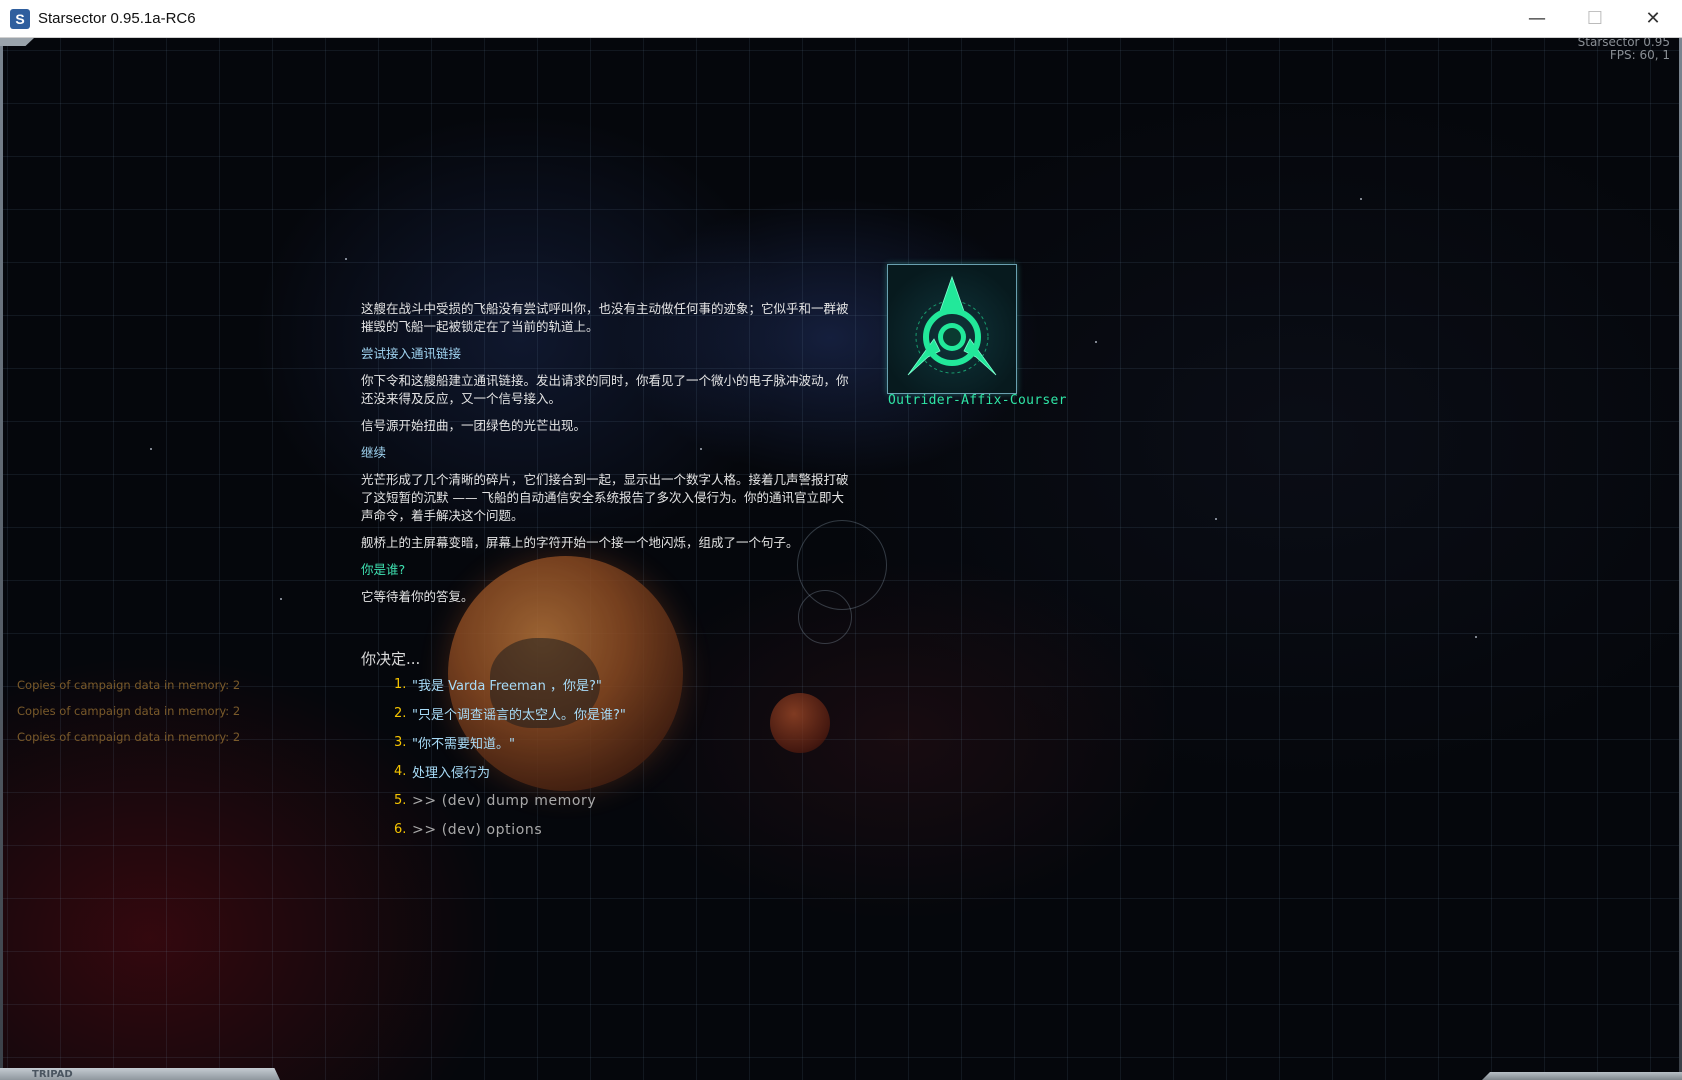 This screenshot has width=1682, height=1080. I want to click on story-paragraph: 信号源开始扭曲，一团绿色的光芒出现。, so click(474, 425).